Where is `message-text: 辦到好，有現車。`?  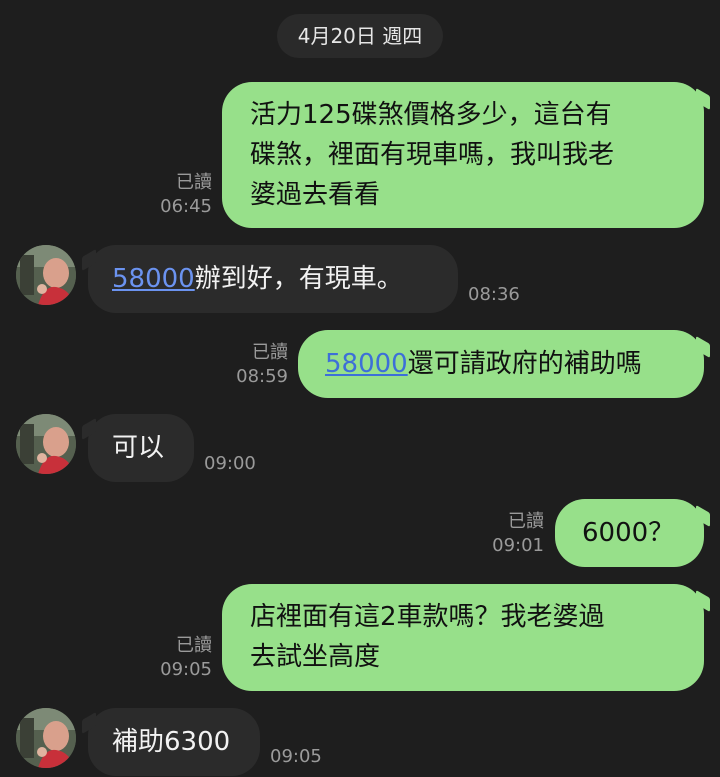
message-text: 辦到好，有現車。 is located at coordinates (298, 279).